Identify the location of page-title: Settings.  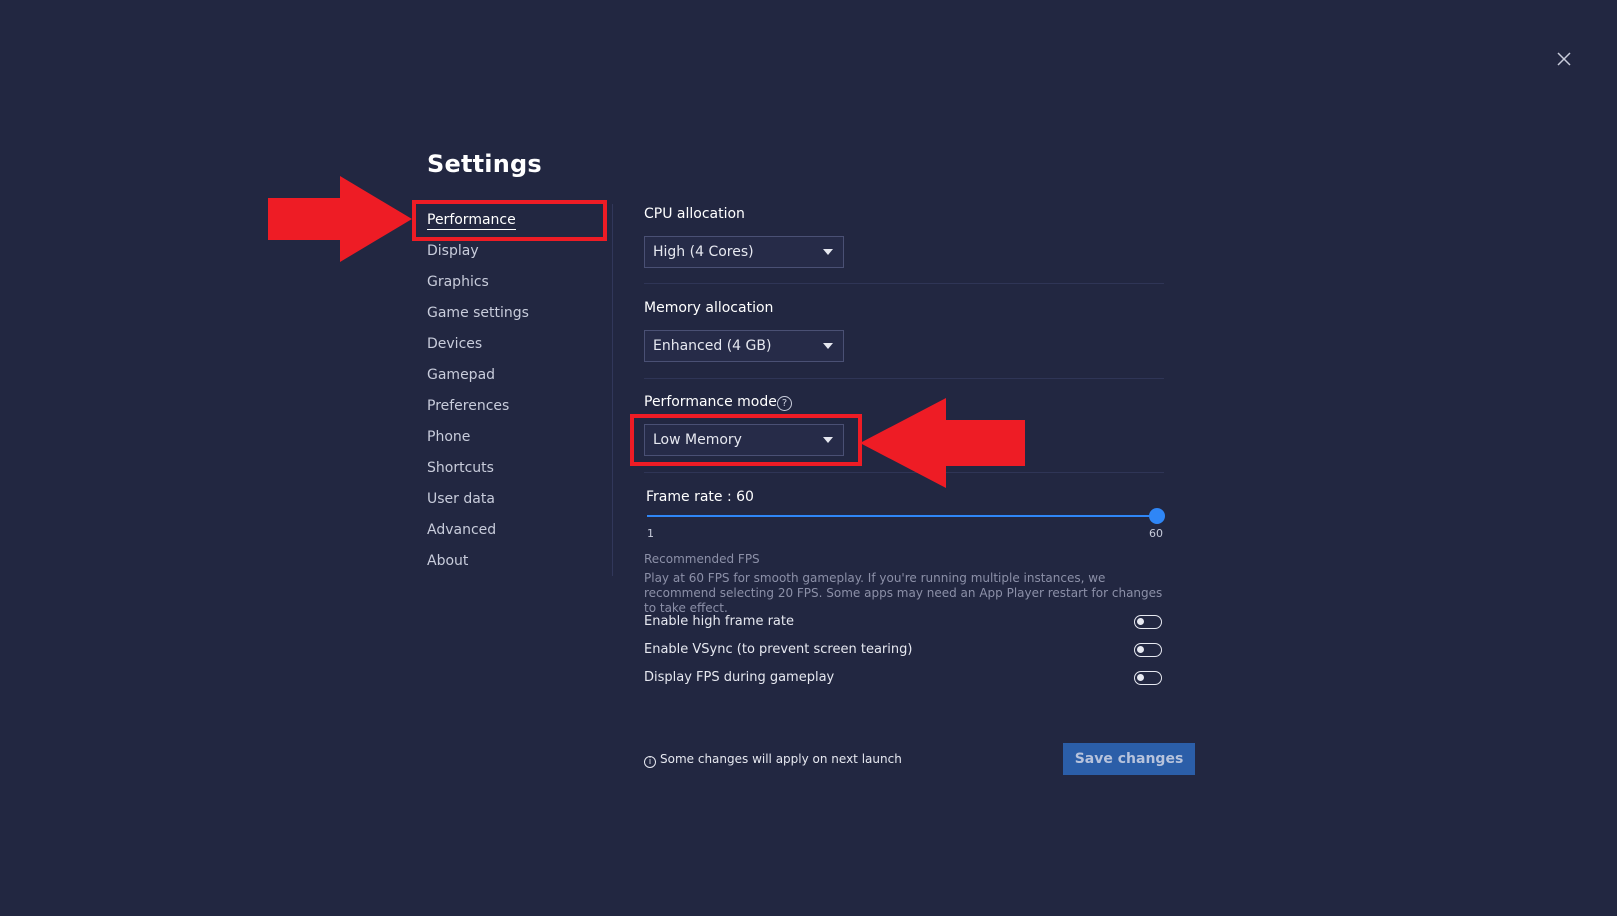
(484, 164).